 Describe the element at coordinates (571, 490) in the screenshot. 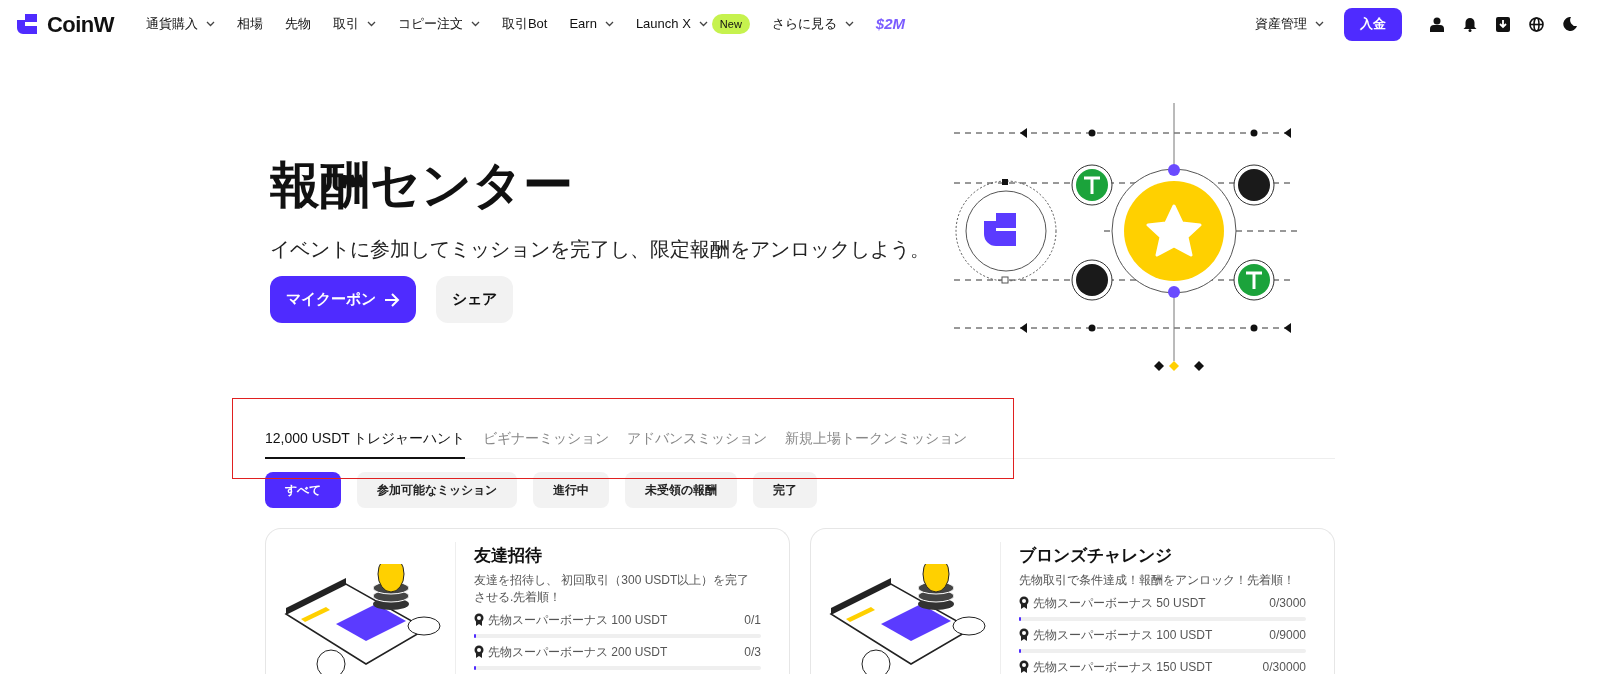

I see `filter-chip: 進行中` at that location.